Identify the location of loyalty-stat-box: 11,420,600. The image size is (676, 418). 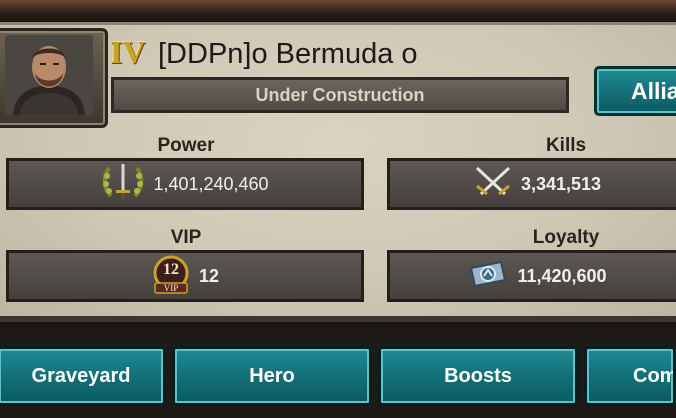
(531, 276).